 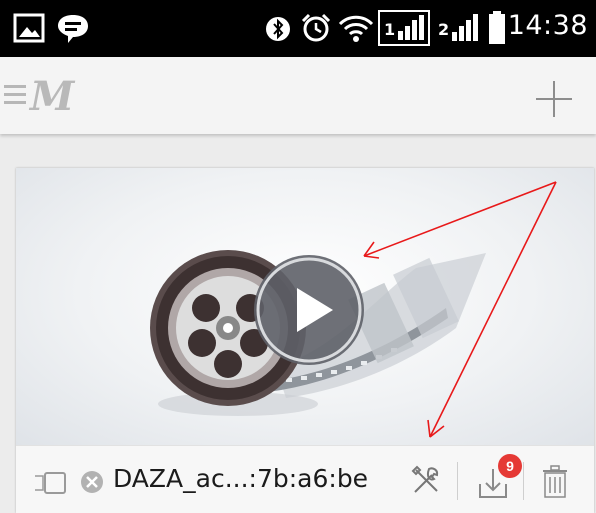 What do you see at coordinates (356, 28) in the screenshot?
I see `wifi-icon` at bounding box center [356, 28].